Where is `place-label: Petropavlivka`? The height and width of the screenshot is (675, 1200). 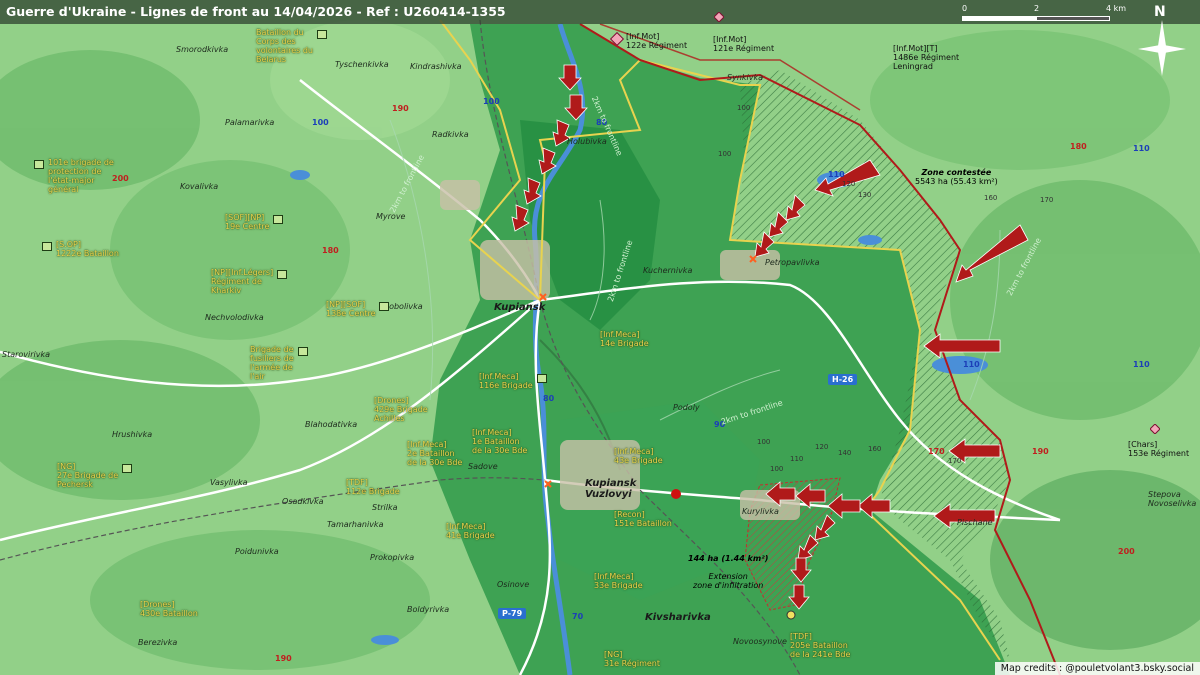
place-label: Petropavlivka is located at coordinates (792, 262).